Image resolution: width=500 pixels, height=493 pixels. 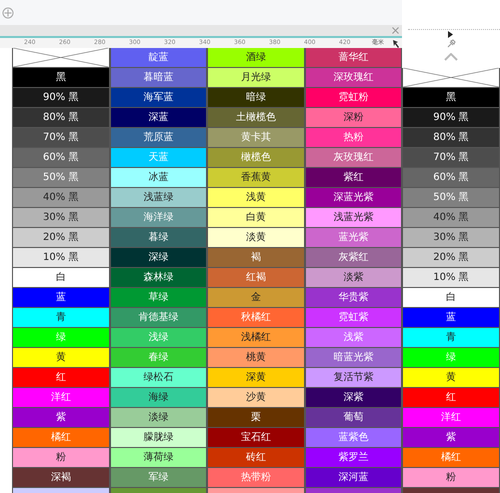 What do you see at coordinates (158, 458) in the screenshot?
I see `color-swatch: 薄荷绿` at bounding box center [158, 458].